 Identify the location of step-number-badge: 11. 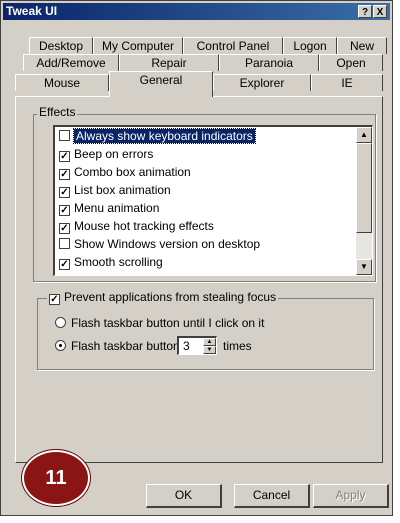
(56, 478).